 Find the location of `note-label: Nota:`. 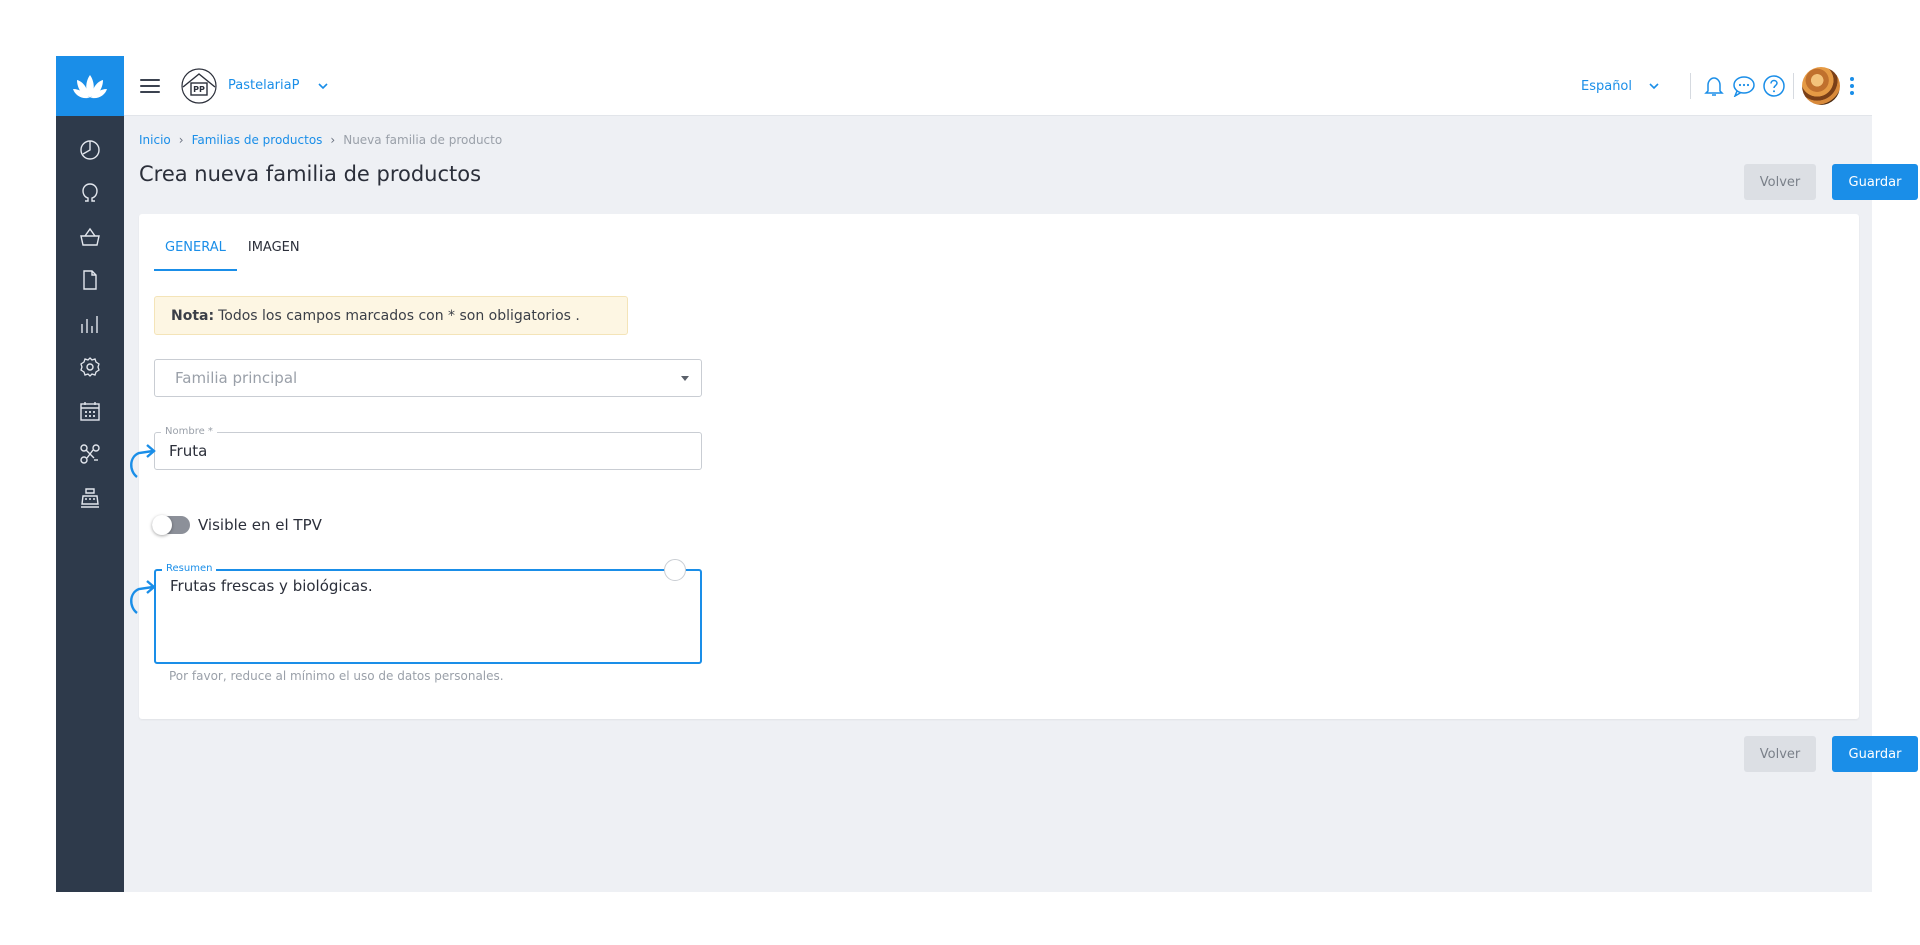

note-label: Nota: is located at coordinates (193, 315).